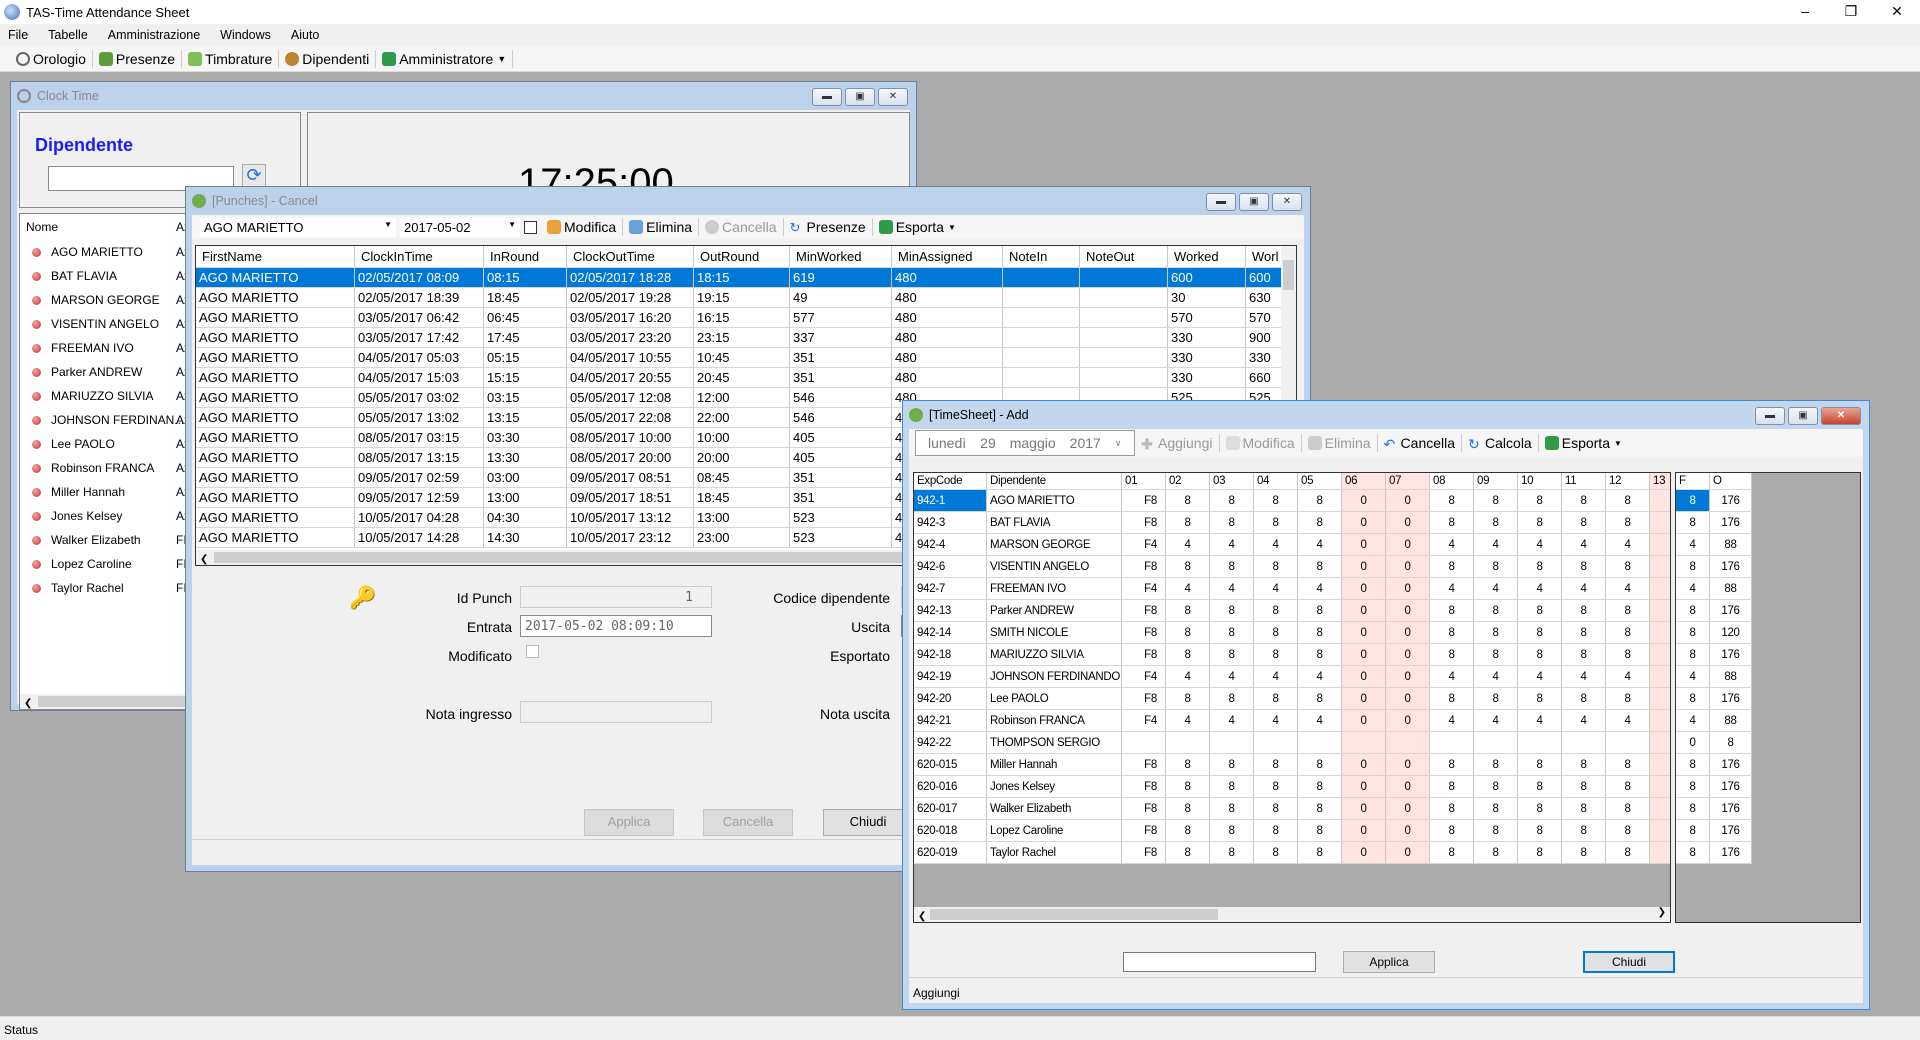 This screenshot has height=1040, width=1920. What do you see at coordinates (1054, 500) in the screenshot?
I see `table-cell: AGO MARIETTO` at bounding box center [1054, 500].